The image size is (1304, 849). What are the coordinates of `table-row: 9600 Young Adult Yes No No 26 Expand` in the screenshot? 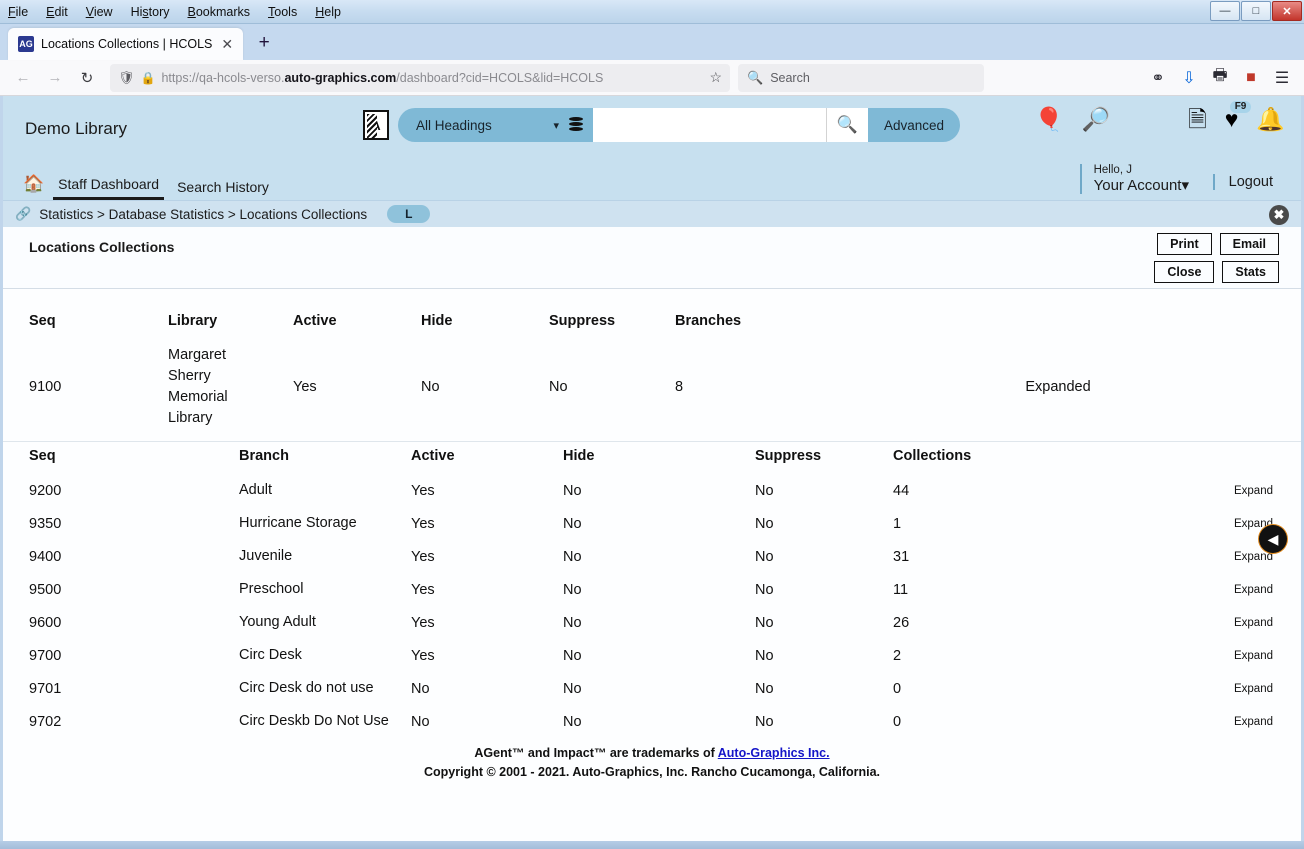 It's located at (652, 622).